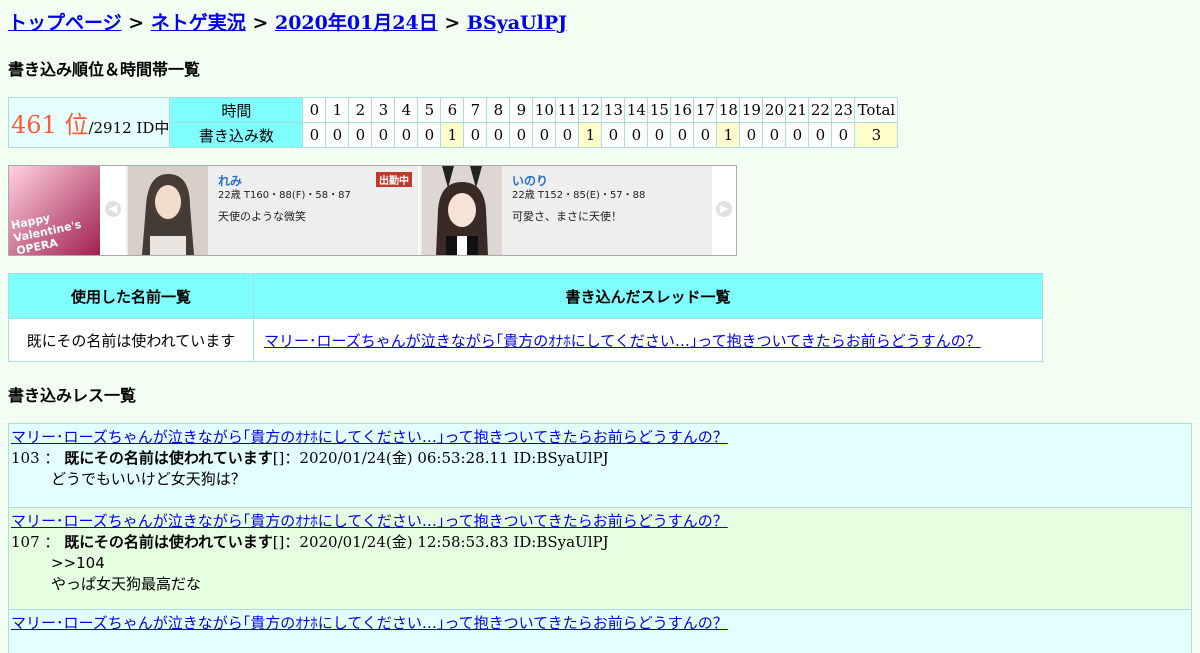 Image resolution: width=1200 pixels, height=653 pixels. I want to click on on-duty-badge: 出勤中, so click(394, 179).